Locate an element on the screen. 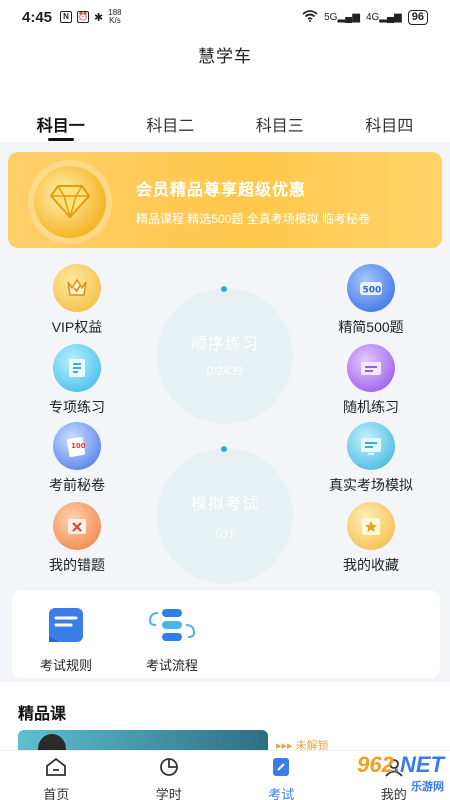 The width and height of the screenshot is (450, 800). bluetooth-icon: ✱ is located at coordinates (99, 17).